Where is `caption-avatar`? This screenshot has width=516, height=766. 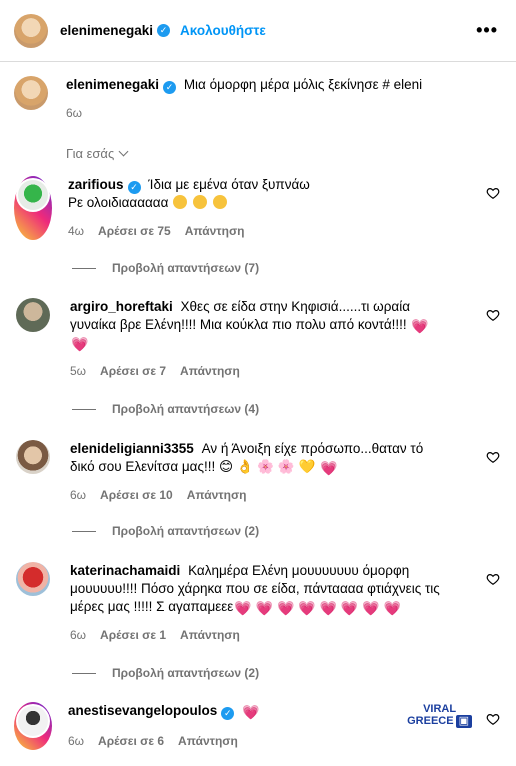
caption-avatar is located at coordinates (31, 93).